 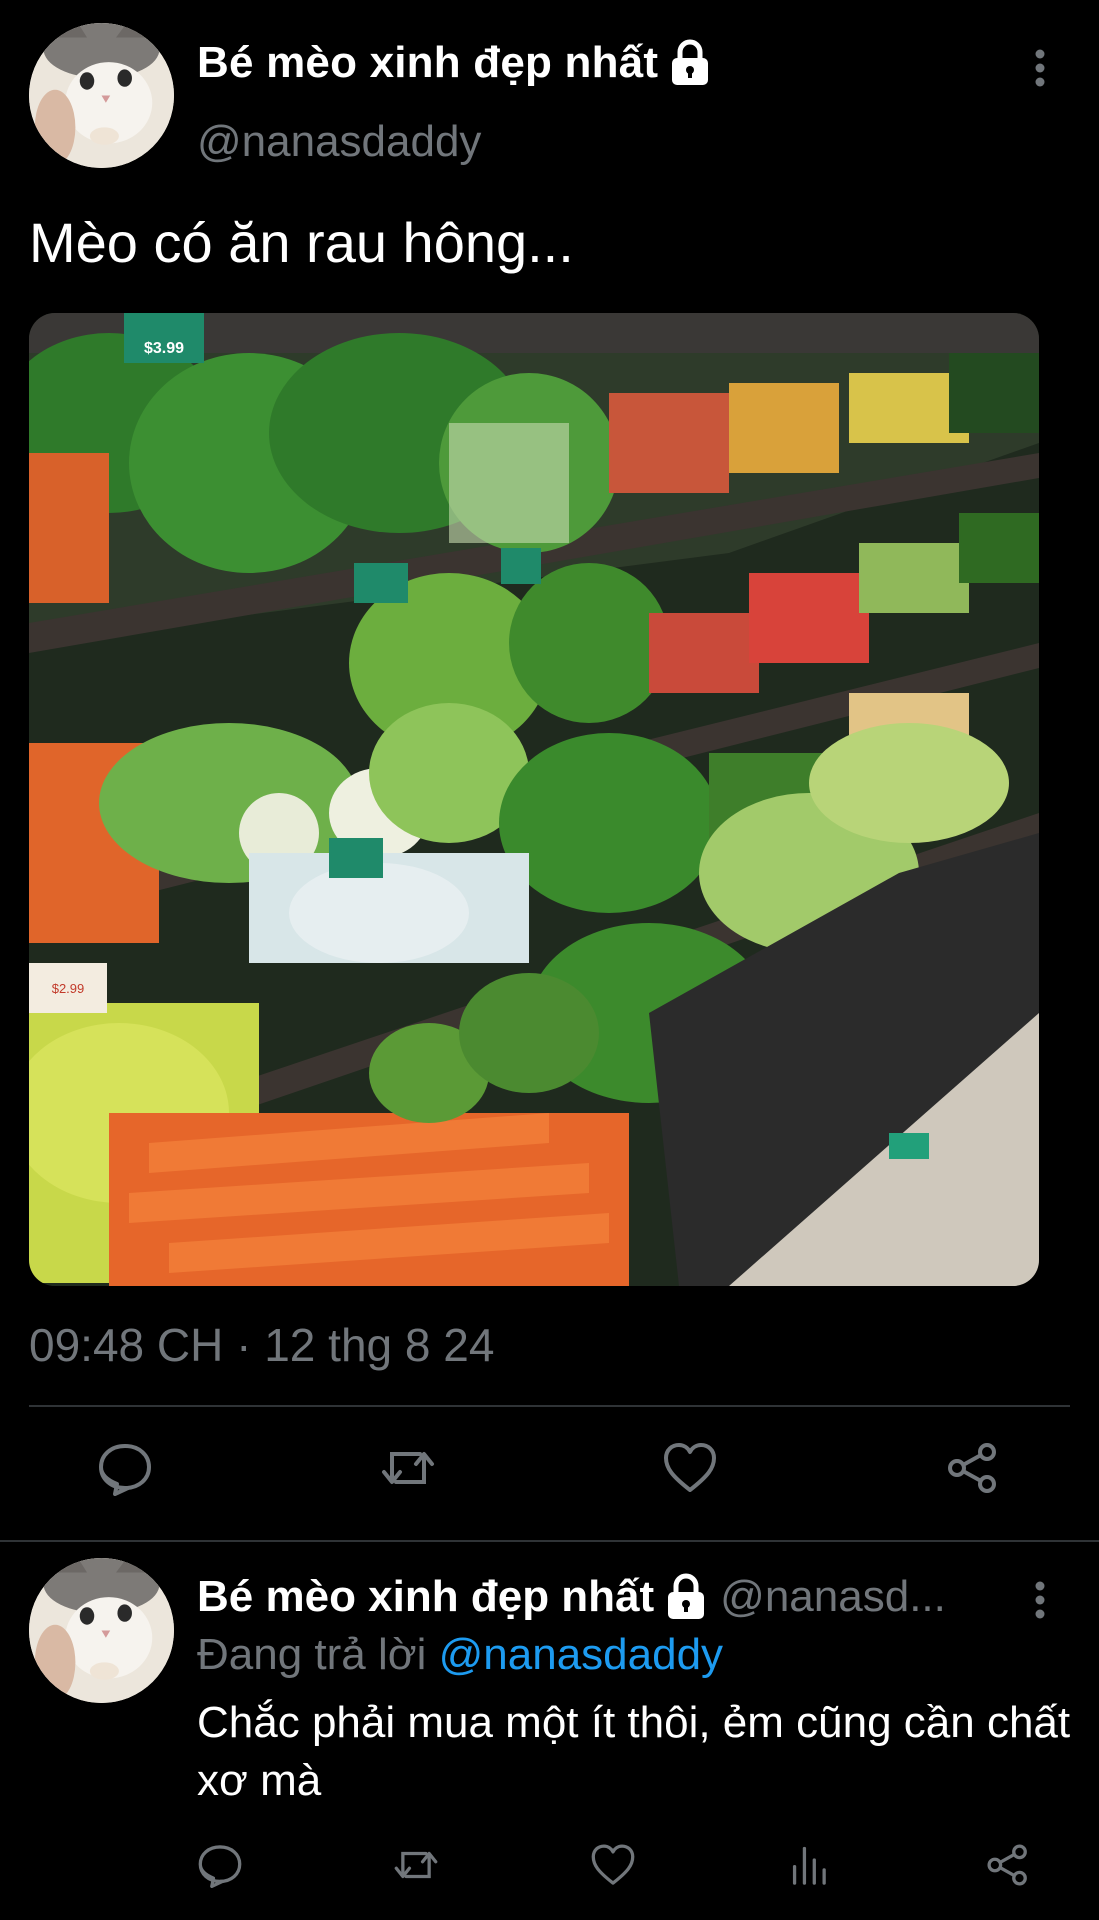 What do you see at coordinates (549, 1472) in the screenshot?
I see `tweet-actions` at bounding box center [549, 1472].